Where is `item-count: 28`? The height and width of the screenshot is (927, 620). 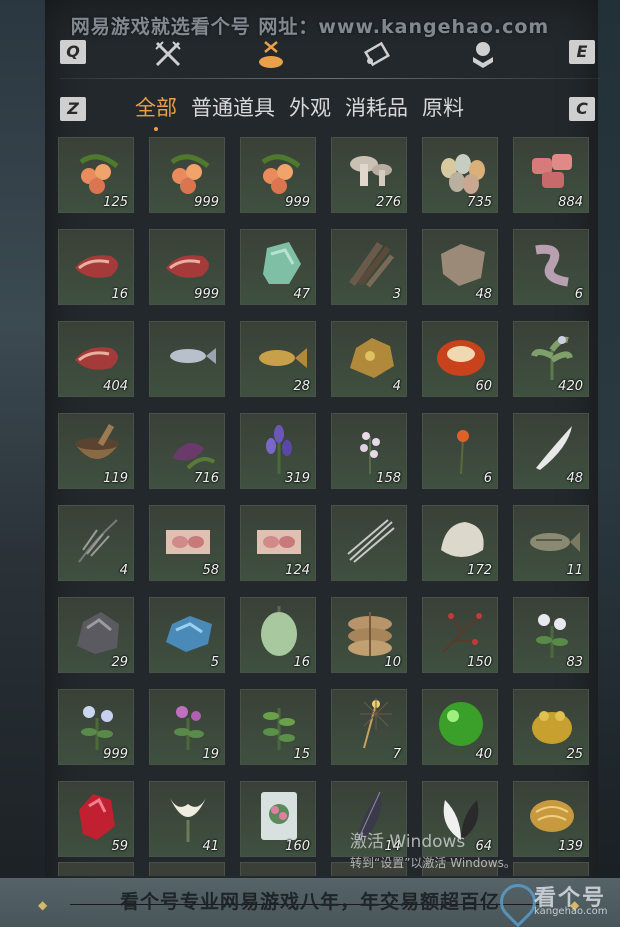 item-count: 28 is located at coordinates (301, 386).